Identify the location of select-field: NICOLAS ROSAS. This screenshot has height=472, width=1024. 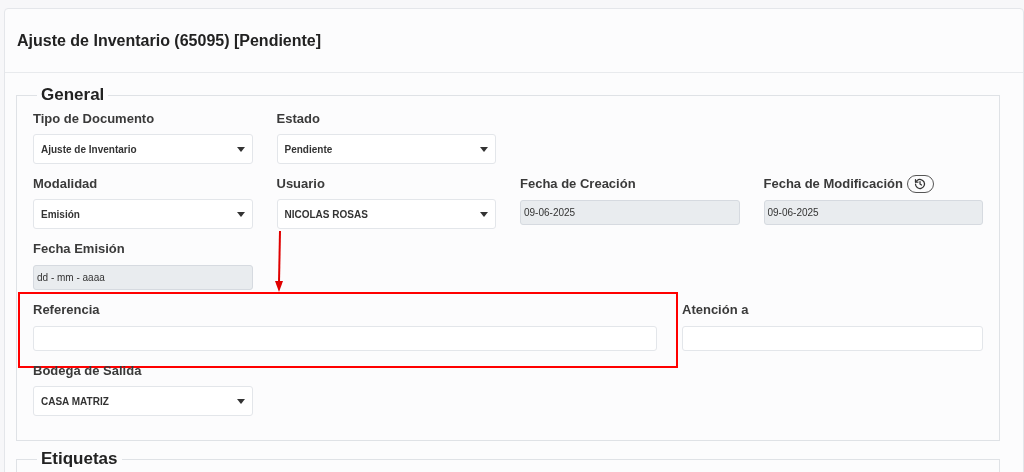
(386, 214).